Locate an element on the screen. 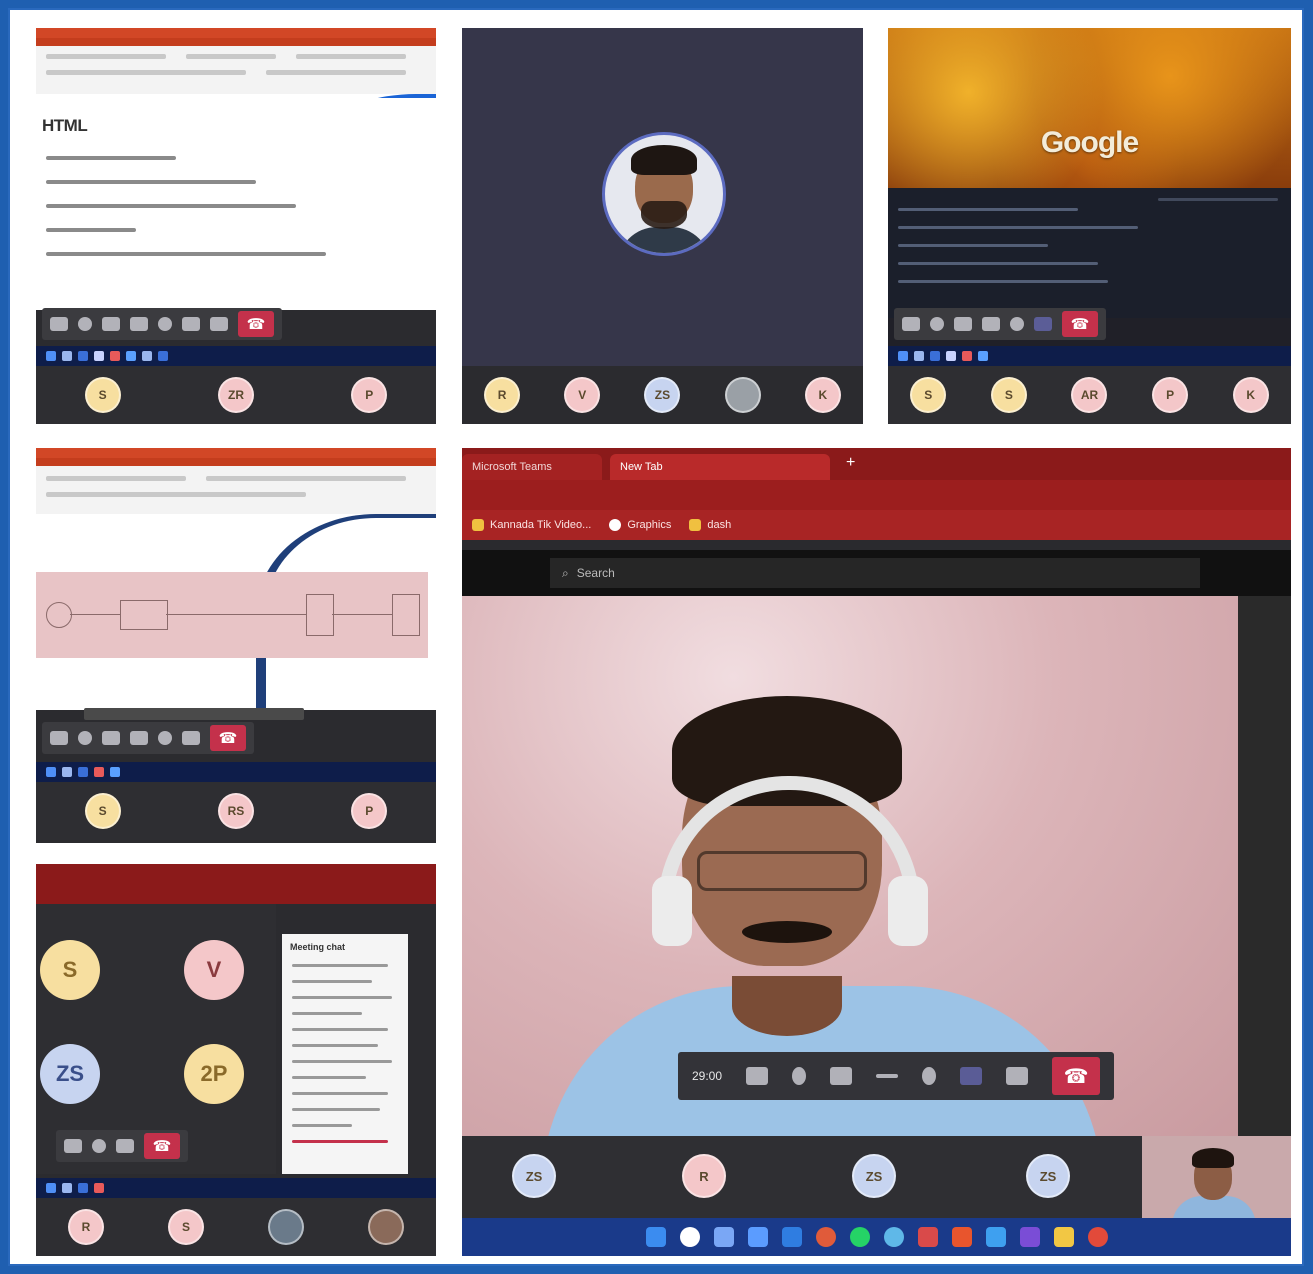 Image resolution: width=1313 pixels, height=1274 pixels. bookmark-item: dash is located at coordinates (710, 525).